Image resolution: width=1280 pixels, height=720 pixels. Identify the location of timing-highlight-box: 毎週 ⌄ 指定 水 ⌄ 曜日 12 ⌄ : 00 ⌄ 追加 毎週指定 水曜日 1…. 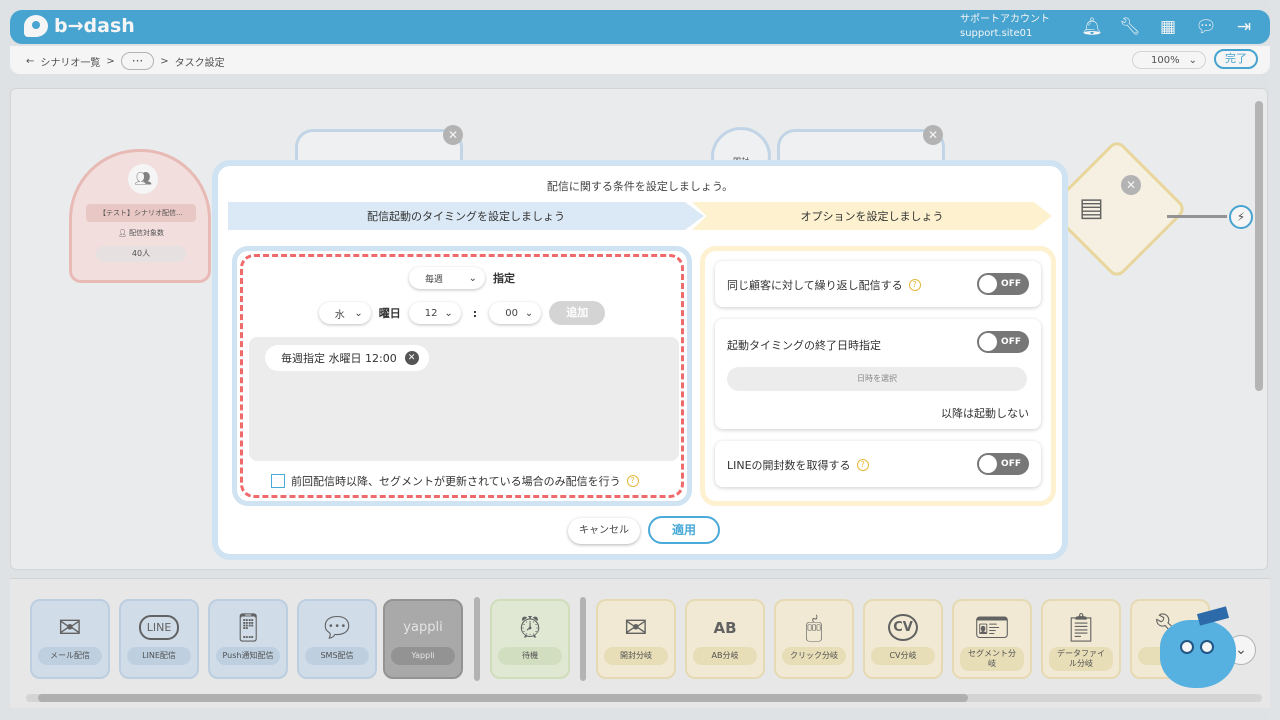
(462, 376).